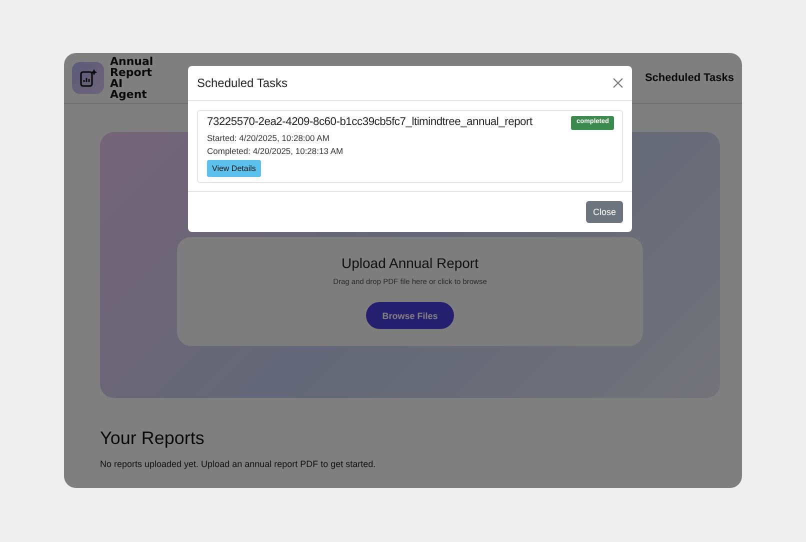  Describe the element at coordinates (153, 438) in the screenshot. I see `reports-heading: Your Reports` at that location.